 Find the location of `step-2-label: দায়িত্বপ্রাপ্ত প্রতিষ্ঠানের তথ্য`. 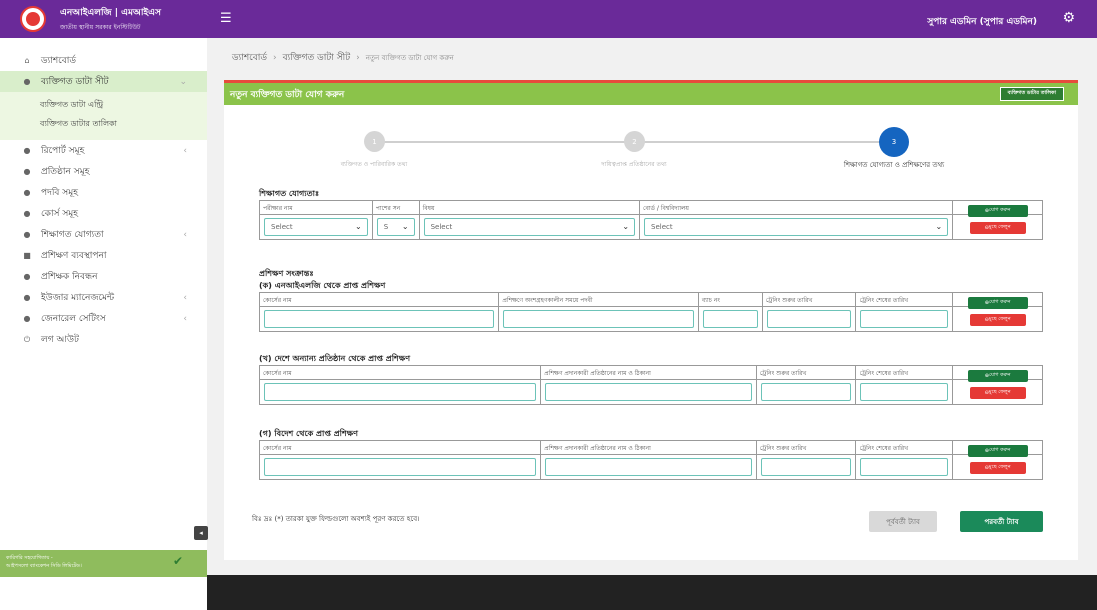

step-2-label: দায়িত্বপ্রাপ্ত প্রতিষ্ঠানের তথ্য is located at coordinates (634, 164).